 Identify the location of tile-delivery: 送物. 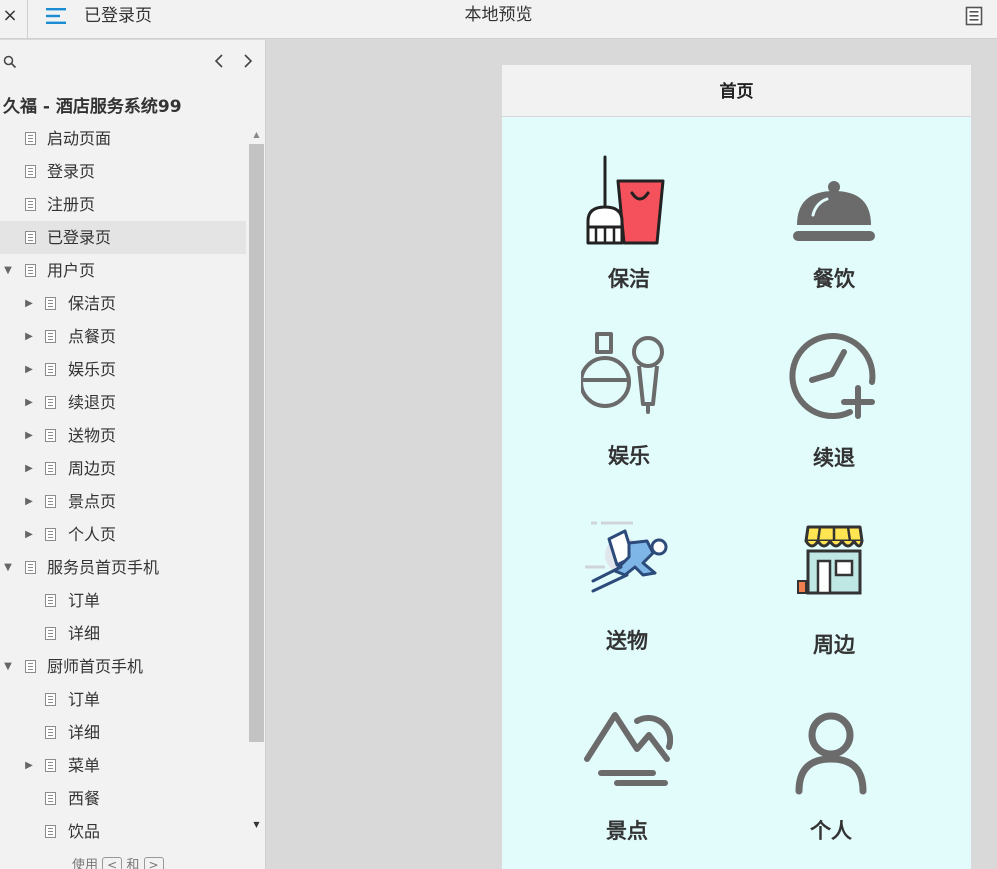
(627, 602).